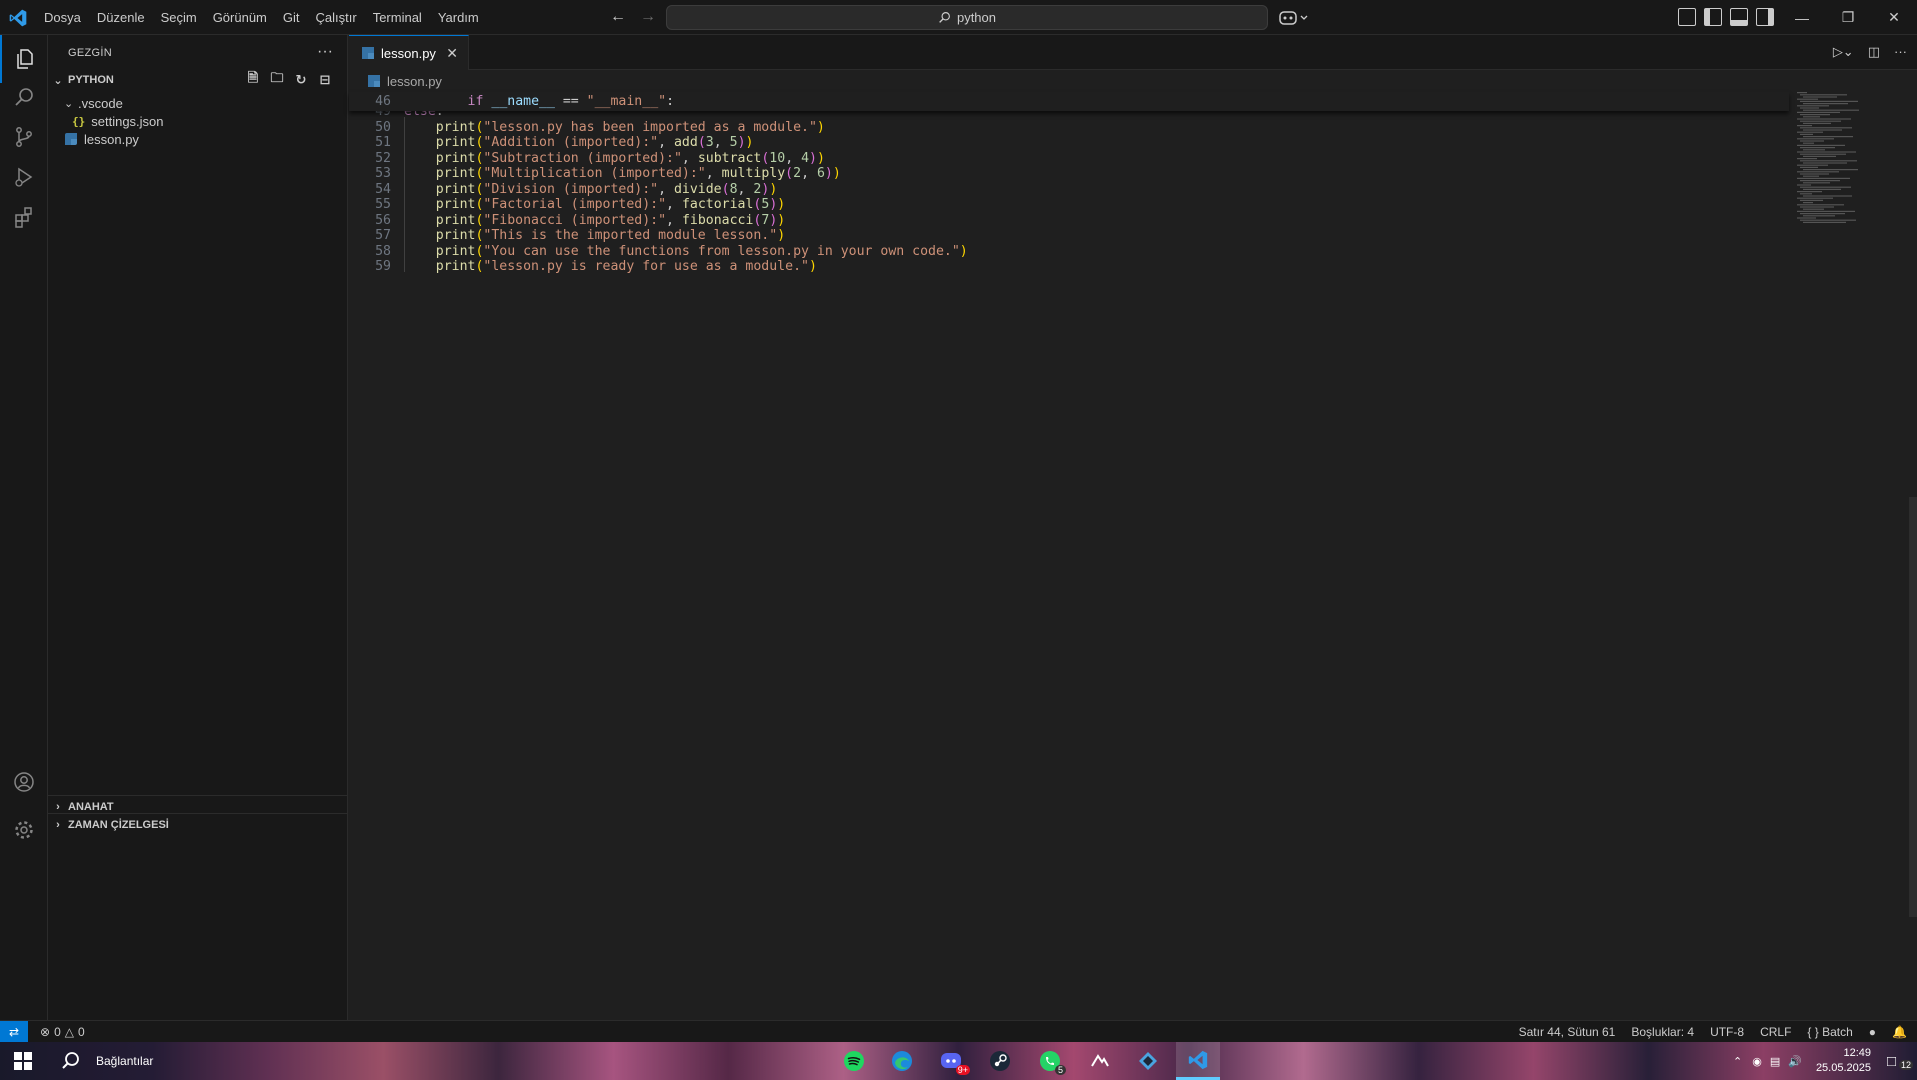 The width and height of the screenshot is (1917, 1080). What do you see at coordinates (1857, 1053) in the screenshot?
I see `time: 12:49` at bounding box center [1857, 1053].